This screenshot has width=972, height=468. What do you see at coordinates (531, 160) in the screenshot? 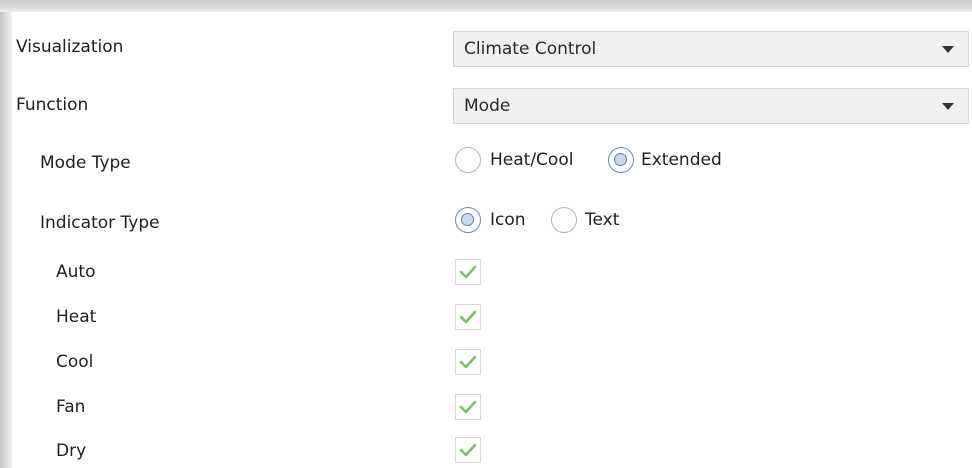
I see `radio-heat-cool-label: Heat/Cool` at bounding box center [531, 160].